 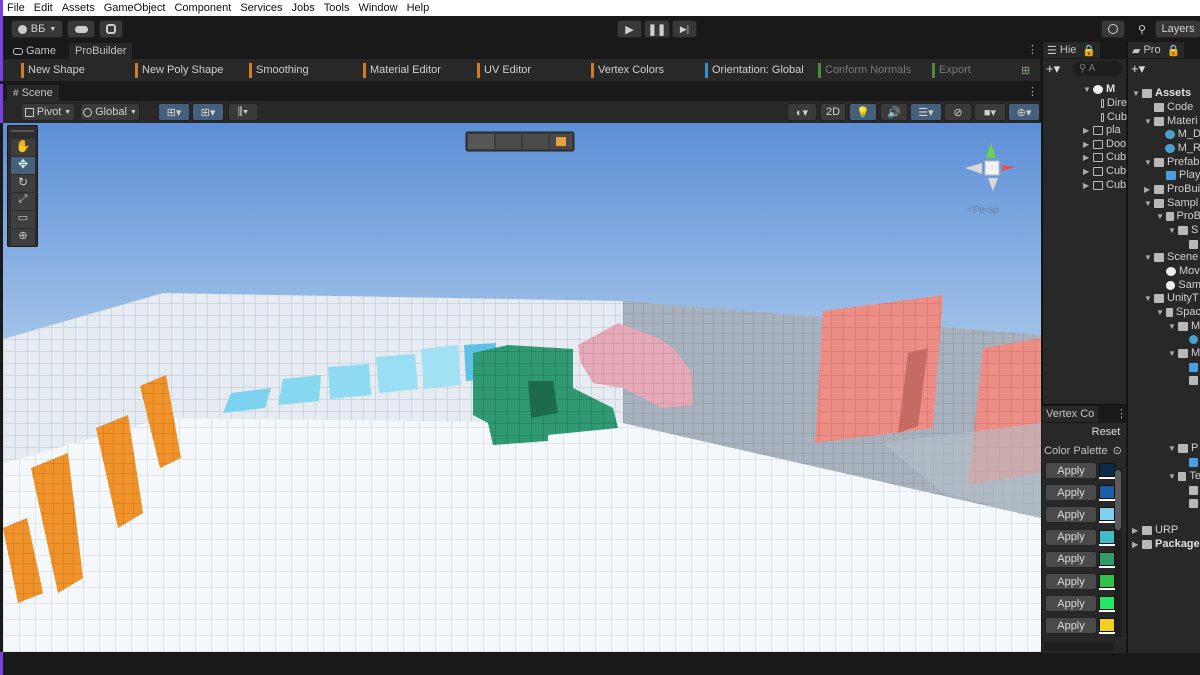 I want to click on probuilder-item-conform-normals: Conform Normals, so click(x=864, y=70).